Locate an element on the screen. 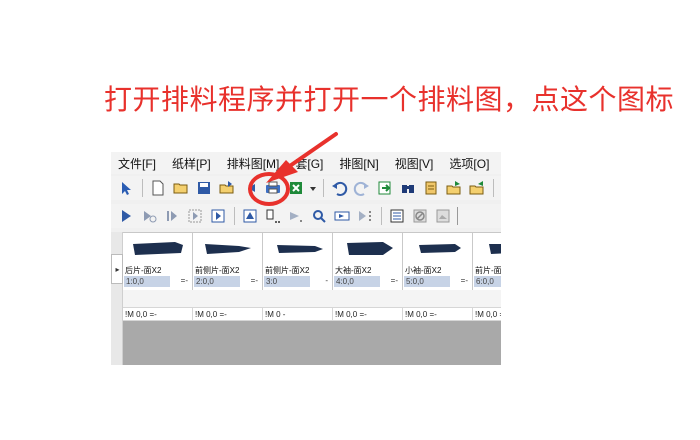 The height and width of the screenshot is (440, 700). piece-shape-under-sleeve is located at coordinates (440, 248).